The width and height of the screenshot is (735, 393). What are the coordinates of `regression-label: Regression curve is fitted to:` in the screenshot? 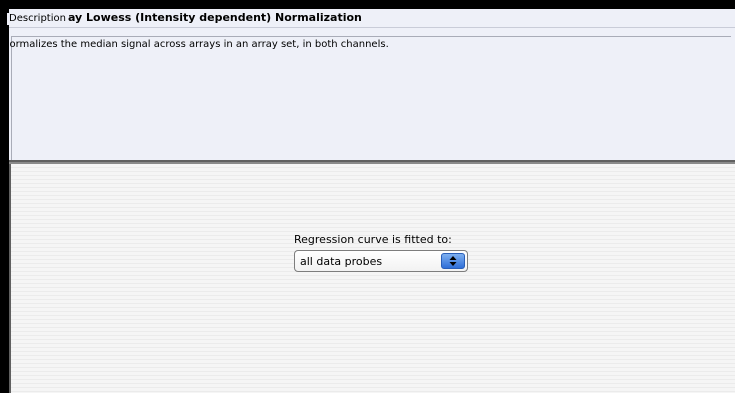 It's located at (373, 239).